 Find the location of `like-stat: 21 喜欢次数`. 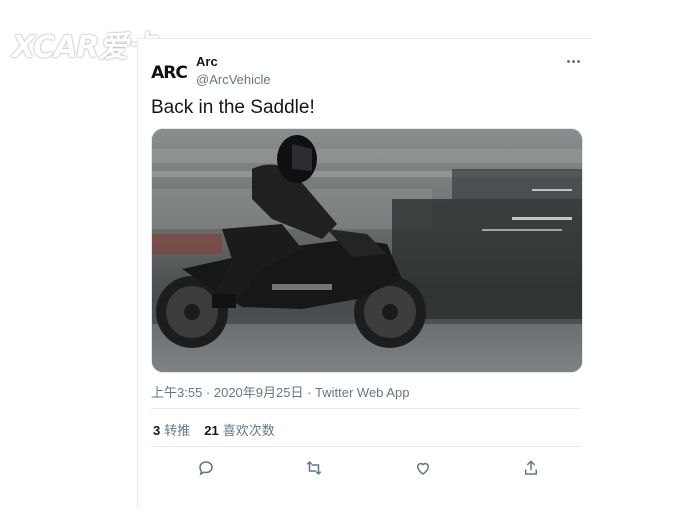

like-stat: 21 喜欢次数 is located at coordinates (239, 429).